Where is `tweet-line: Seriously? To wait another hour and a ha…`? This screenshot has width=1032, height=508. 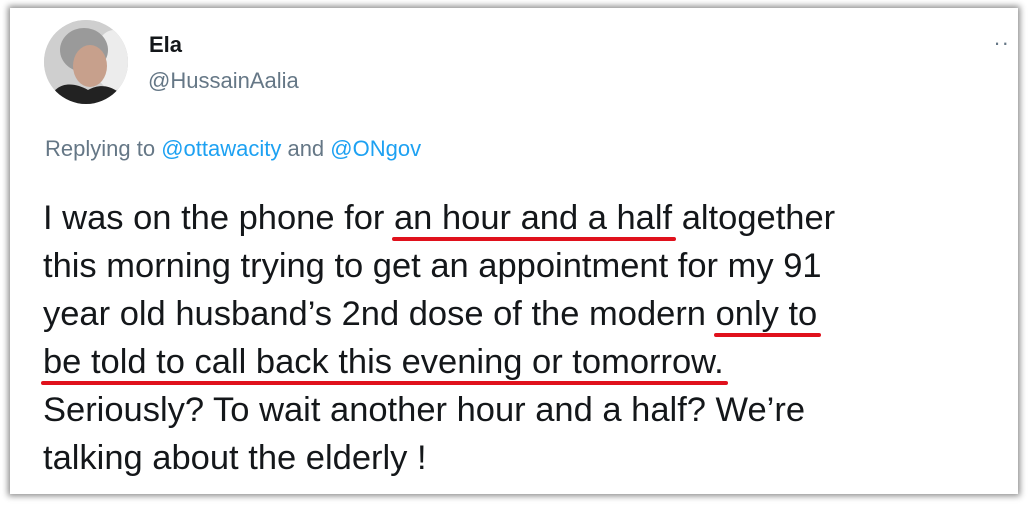 tweet-line: Seriously? To wait another hour and a ha… is located at coordinates (424, 410).